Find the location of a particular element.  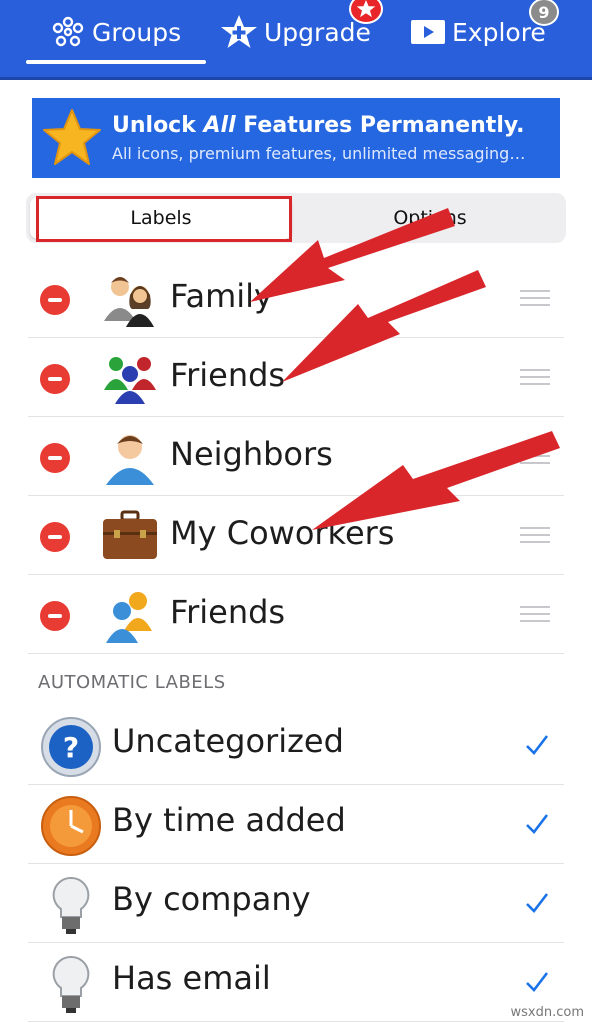

label-name: Family is located at coordinates (221, 296).